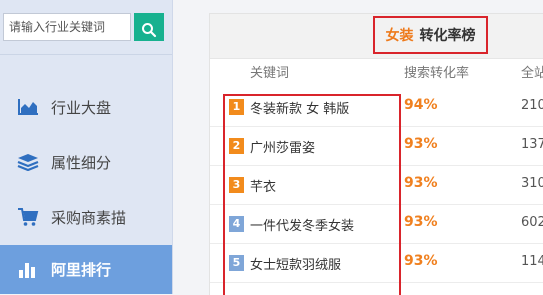  What do you see at coordinates (437, 73) in the screenshot?
I see `column-header-conversion-rate: 搜索转化率` at bounding box center [437, 73].